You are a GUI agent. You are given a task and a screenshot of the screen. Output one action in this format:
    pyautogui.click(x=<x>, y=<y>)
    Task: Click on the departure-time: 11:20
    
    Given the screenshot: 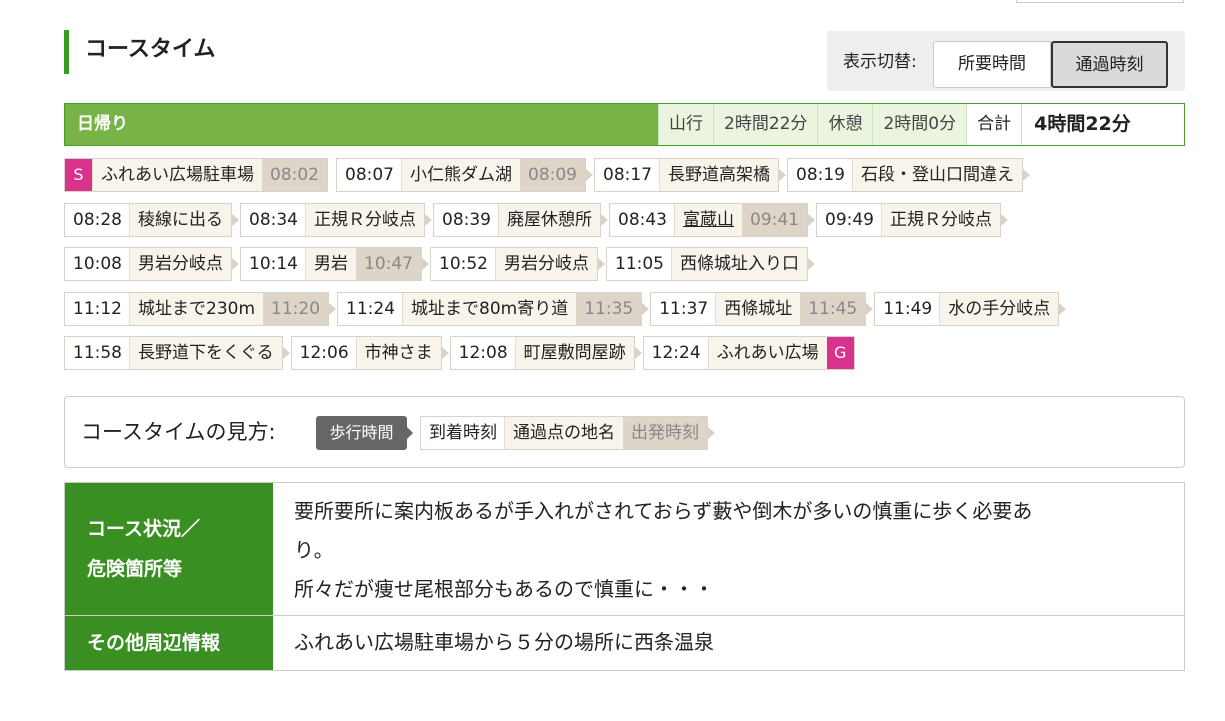 What is the action you would take?
    pyautogui.click(x=296, y=308)
    